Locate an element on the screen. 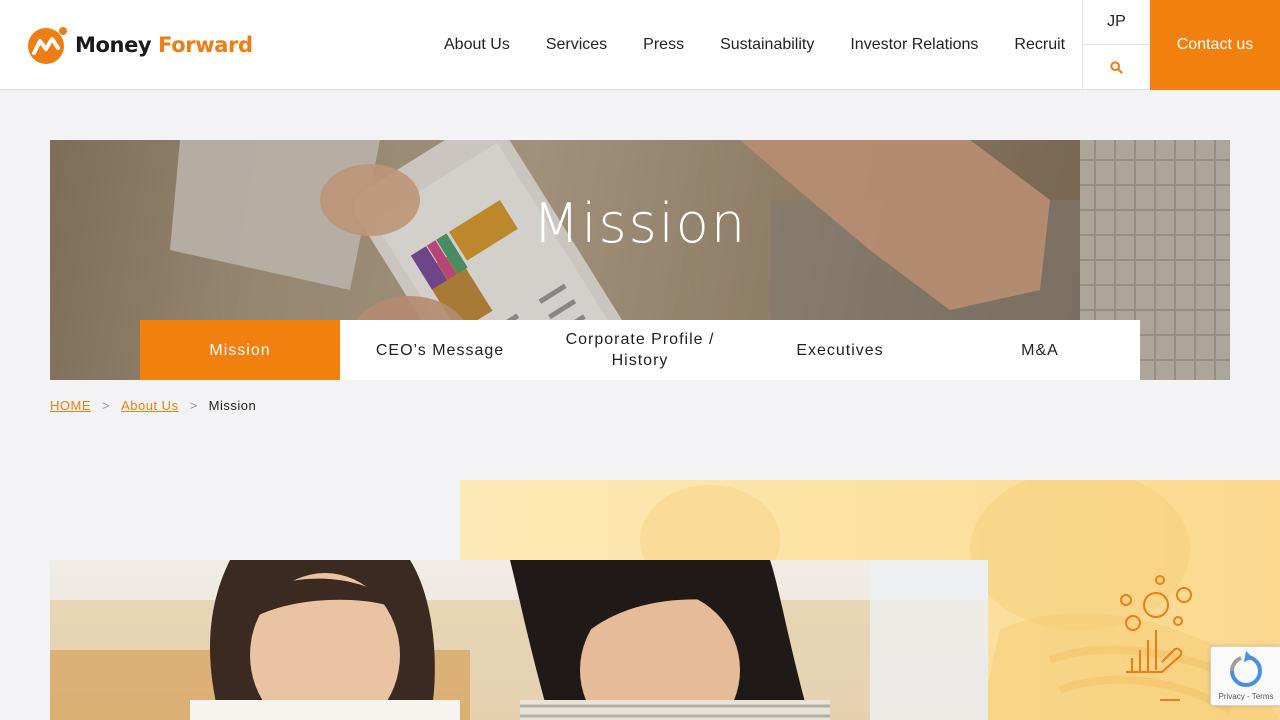 This screenshot has width=1280, height=720. subnav-ceo-message: CEO’s Message is located at coordinates (440, 350).